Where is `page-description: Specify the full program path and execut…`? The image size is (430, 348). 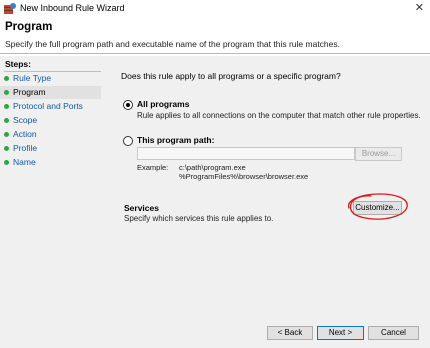 page-description: Specify the full program path and execut… is located at coordinates (172, 44).